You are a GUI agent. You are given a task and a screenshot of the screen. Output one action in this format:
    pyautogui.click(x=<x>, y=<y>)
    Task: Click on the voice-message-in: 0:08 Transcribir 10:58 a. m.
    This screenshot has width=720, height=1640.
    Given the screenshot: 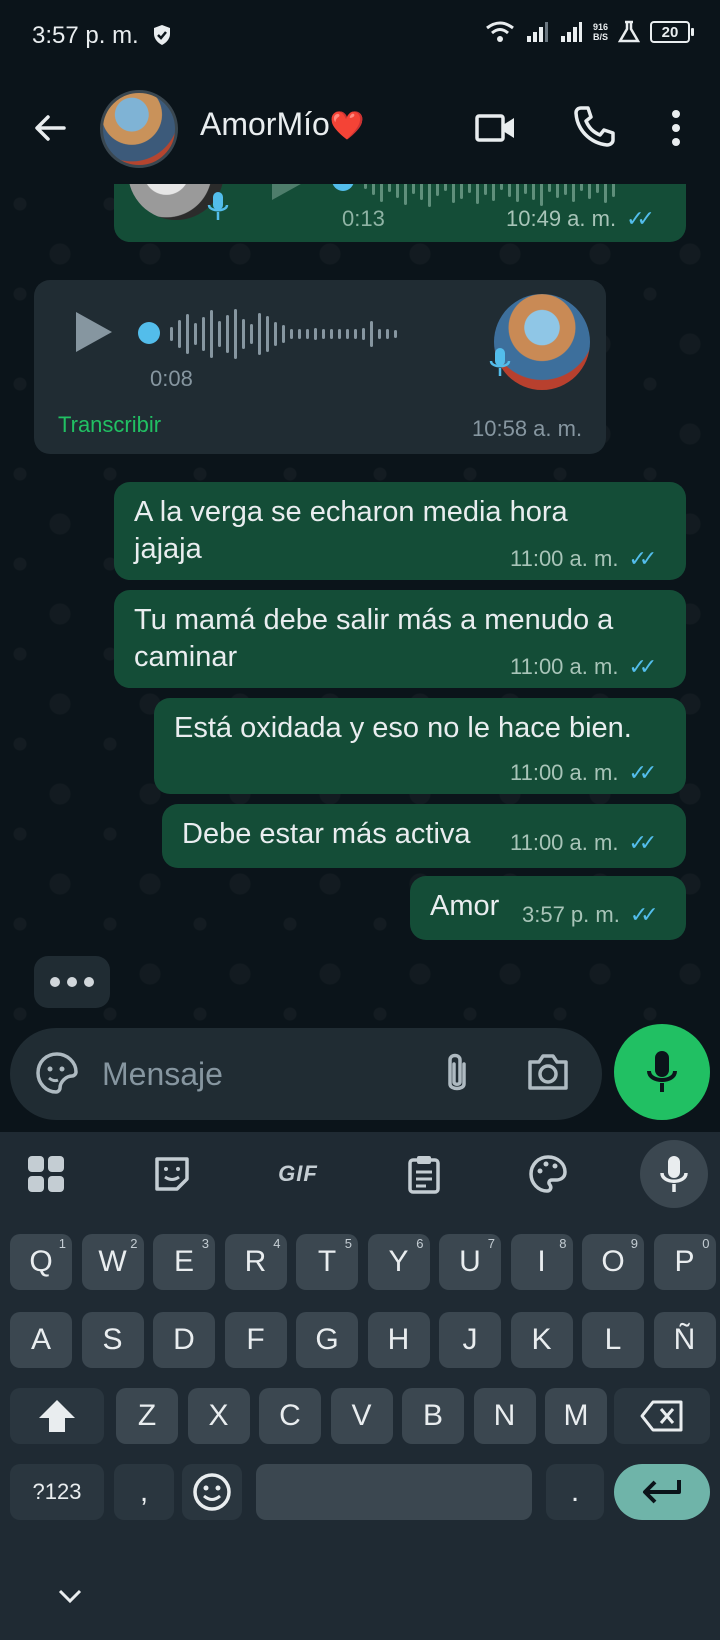 What is the action you would take?
    pyautogui.click(x=320, y=367)
    